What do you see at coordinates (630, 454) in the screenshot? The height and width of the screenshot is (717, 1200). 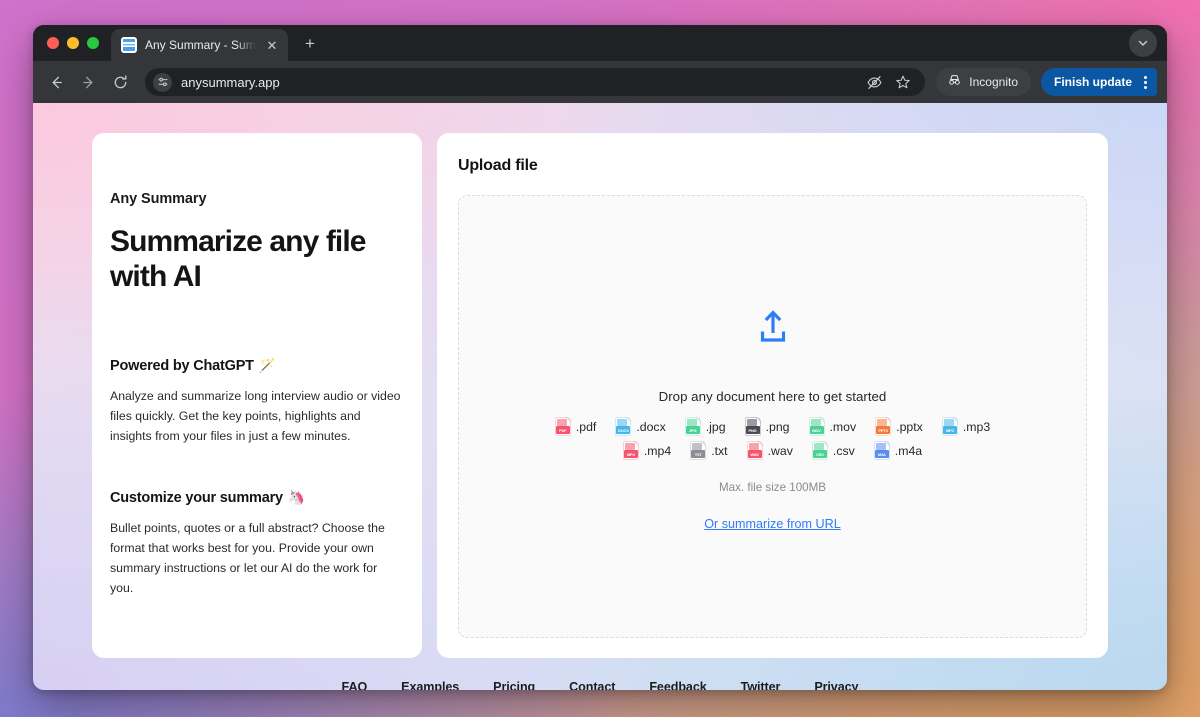 I see `file-icon-tag: MP4` at bounding box center [630, 454].